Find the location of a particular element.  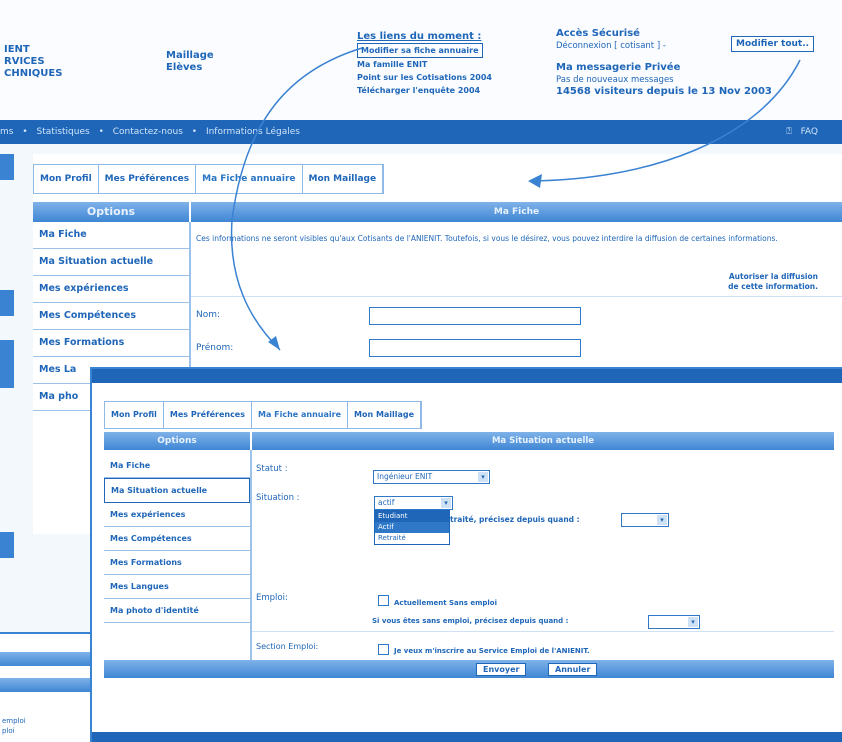

link-cotisations: Point sur les Cotisations 2004 is located at coordinates (424, 77).